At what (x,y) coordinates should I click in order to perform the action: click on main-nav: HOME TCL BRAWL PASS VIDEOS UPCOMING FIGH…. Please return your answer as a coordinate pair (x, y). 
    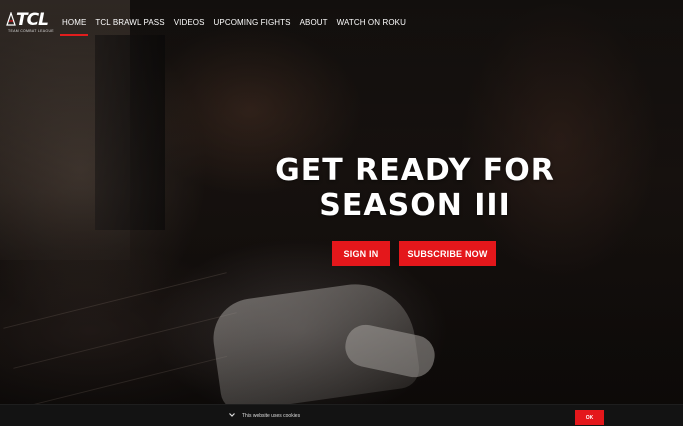
    Looking at the image, I should click on (232, 27).